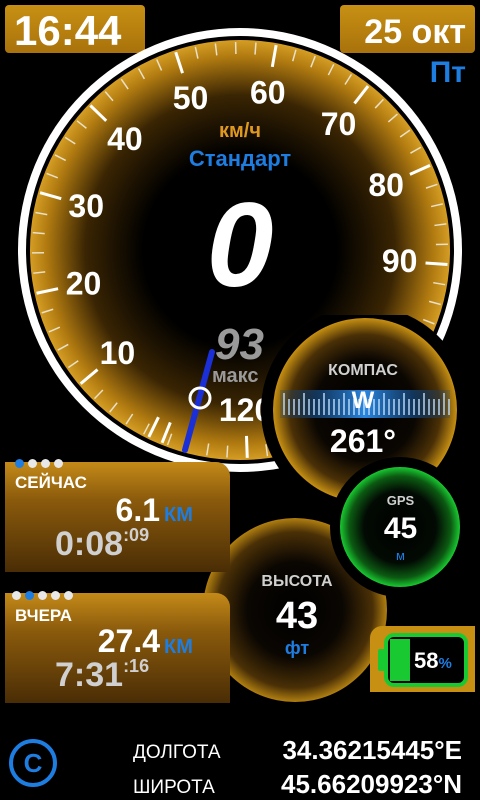 The width and height of the screenshot is (480, 800). Describe the element at coordinates (178, 647) in the screenshot. I see `yesterday-distance-unit: КМ` at that location.